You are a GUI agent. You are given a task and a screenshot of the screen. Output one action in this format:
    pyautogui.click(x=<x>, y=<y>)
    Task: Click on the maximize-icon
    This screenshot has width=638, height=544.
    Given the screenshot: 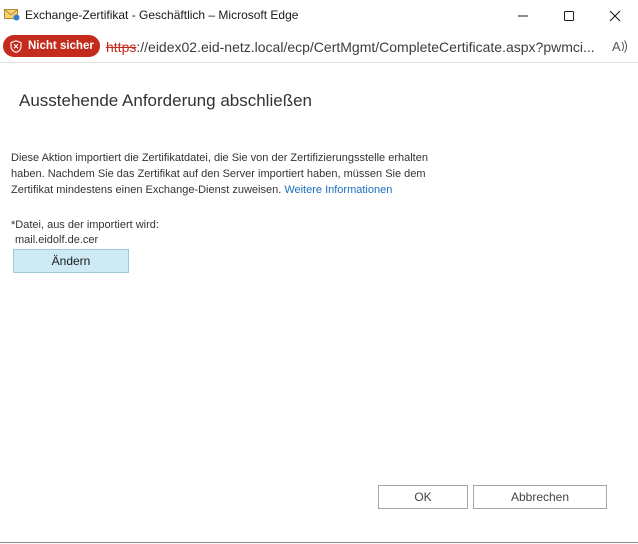 What is the action you would take?
    pyautogui.click(x=569, y=15)
    